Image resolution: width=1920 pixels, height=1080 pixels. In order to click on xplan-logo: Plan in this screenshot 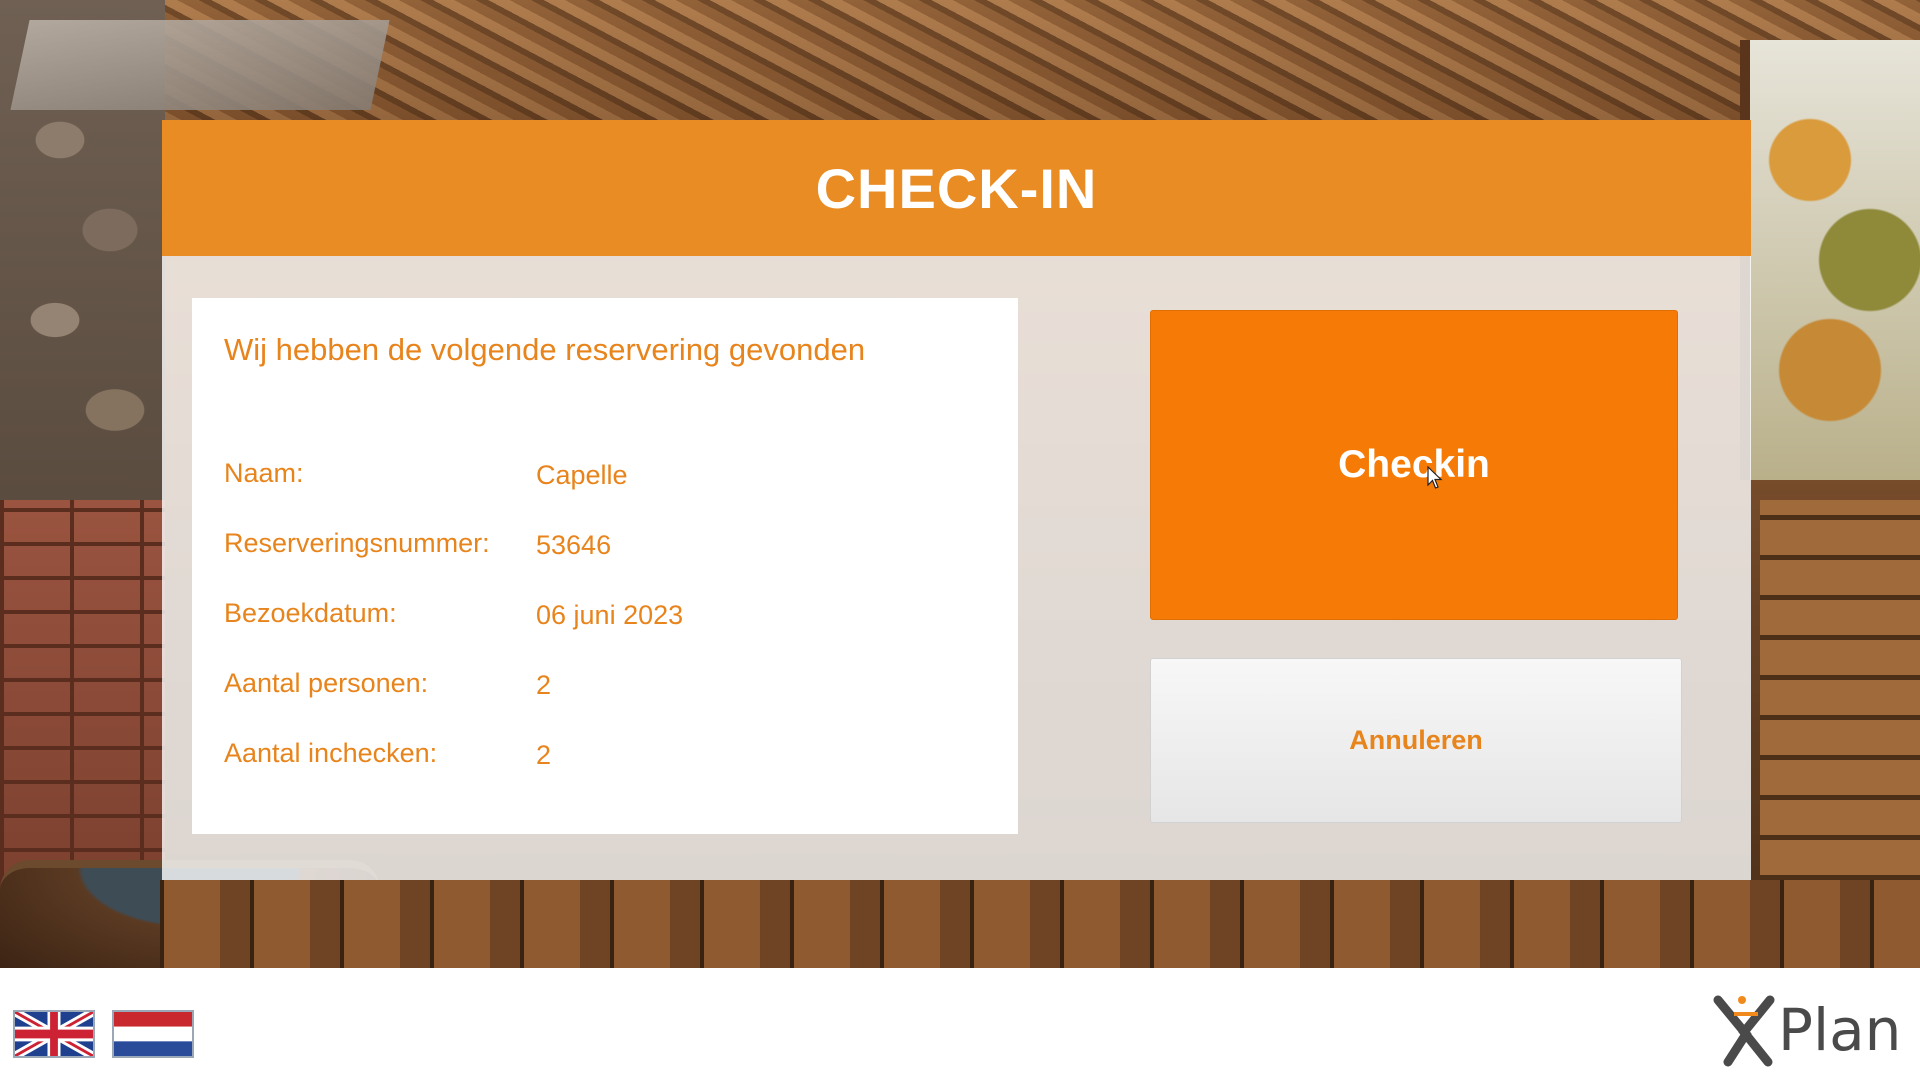, I will do `click(1804, 1030)`.